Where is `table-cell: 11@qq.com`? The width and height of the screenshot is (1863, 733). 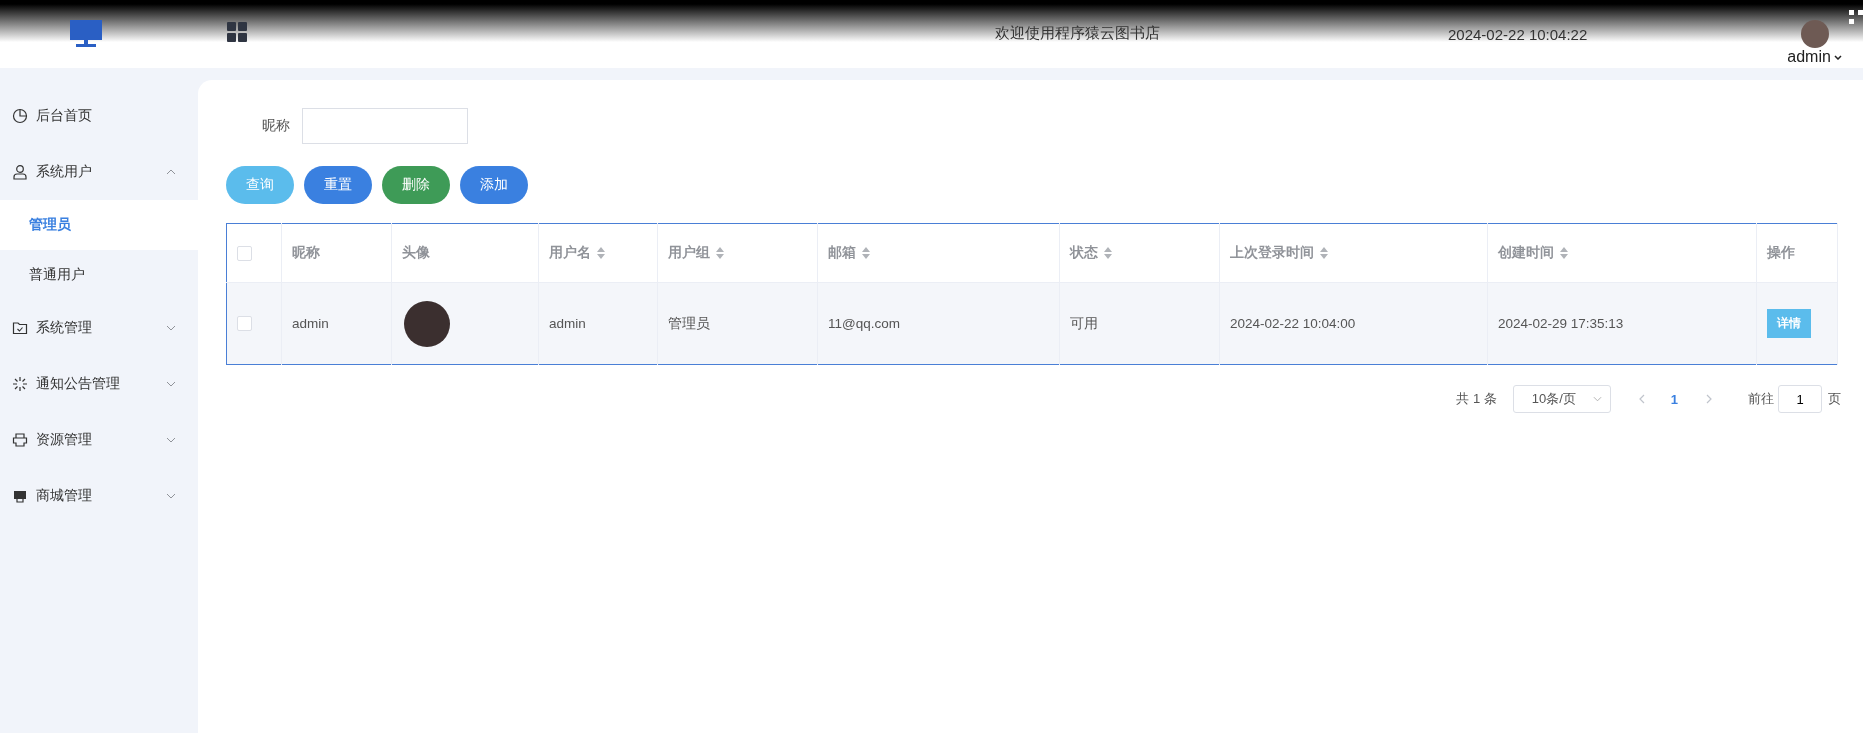
table-cell: 11@qq.com is located at coordinates (864, 323).